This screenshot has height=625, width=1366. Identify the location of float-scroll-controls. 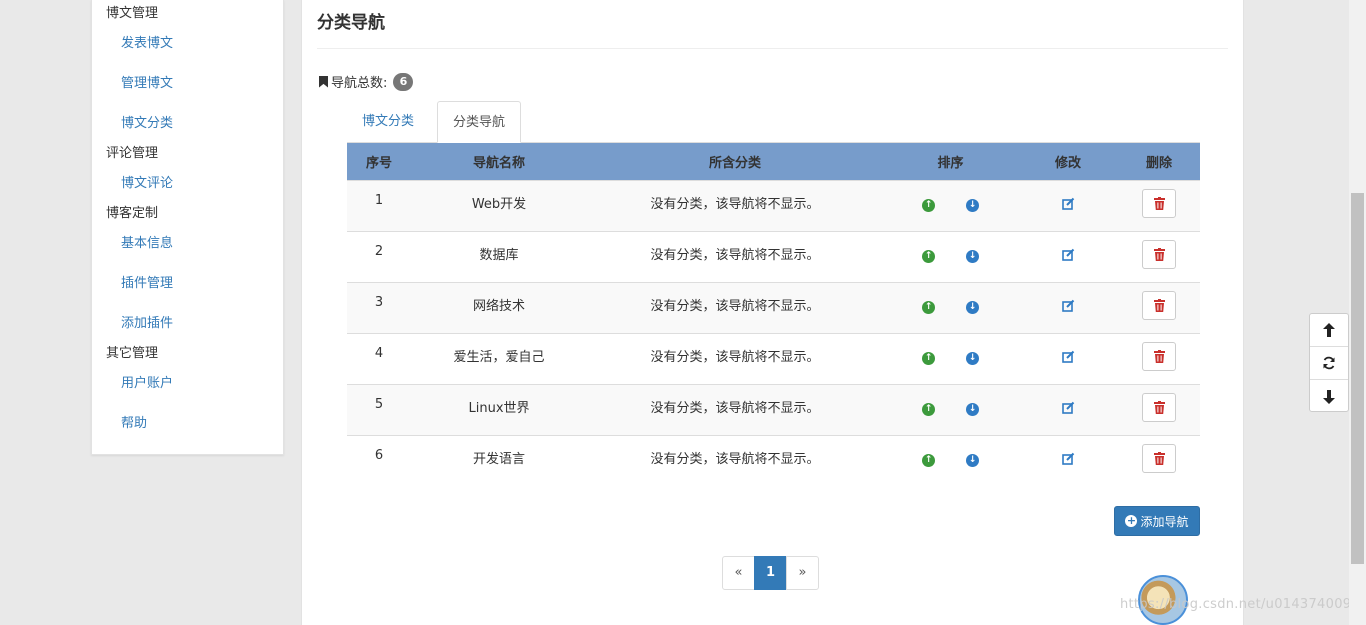
(1329, 362).